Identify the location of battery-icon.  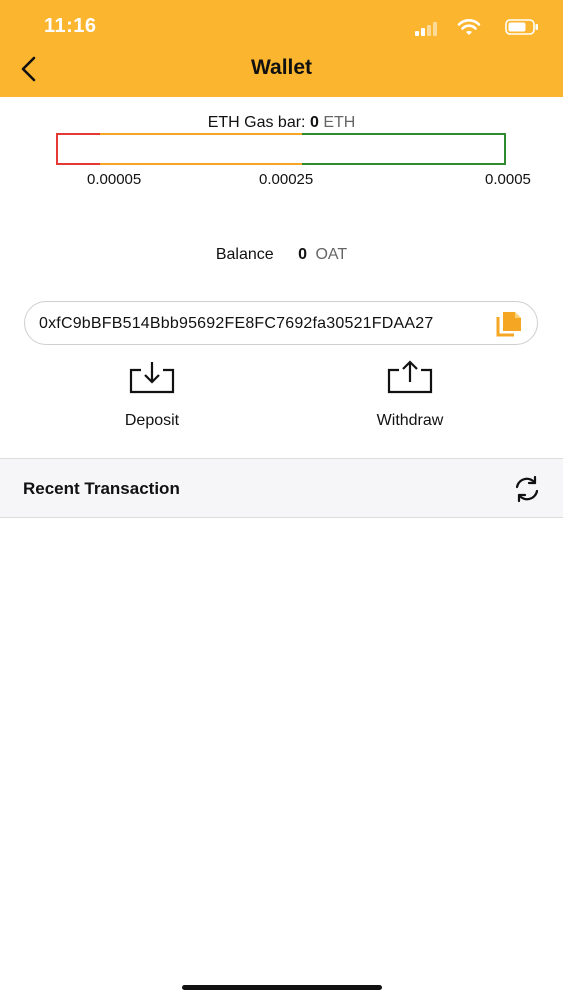
(521, 27).